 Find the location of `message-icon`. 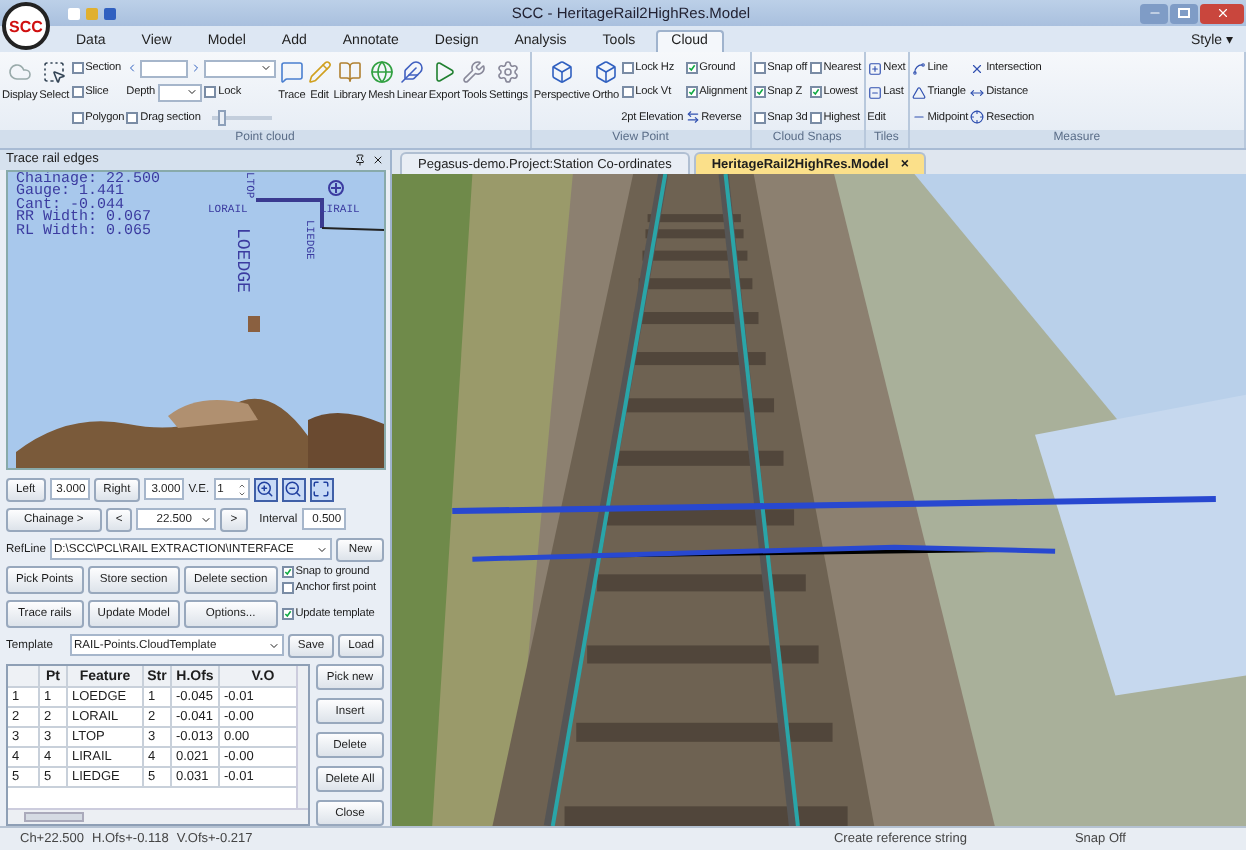

message-icon is located at coordinates (291, 72).